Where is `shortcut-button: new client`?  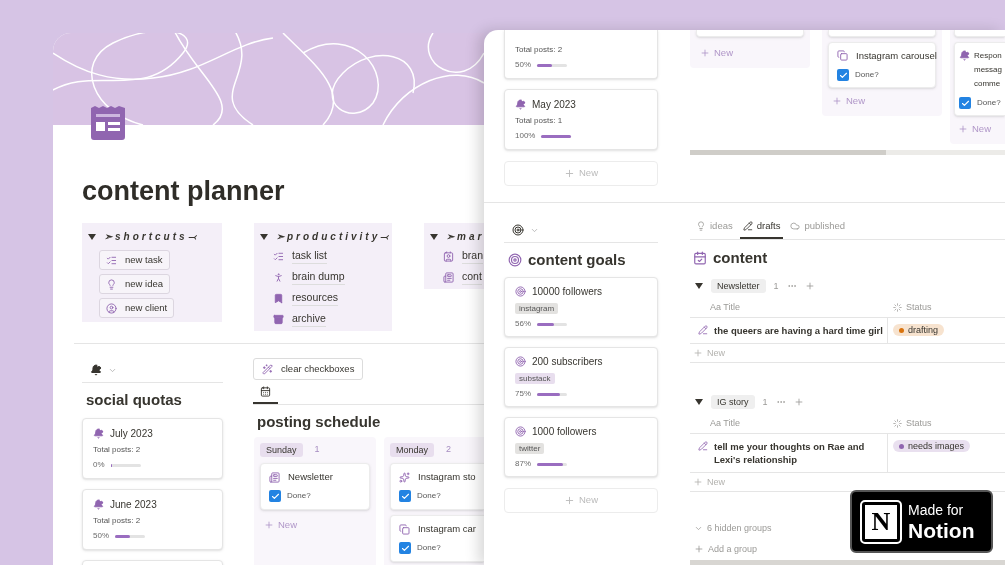 shortcut-button: new client is located at coordinates (137, 308).